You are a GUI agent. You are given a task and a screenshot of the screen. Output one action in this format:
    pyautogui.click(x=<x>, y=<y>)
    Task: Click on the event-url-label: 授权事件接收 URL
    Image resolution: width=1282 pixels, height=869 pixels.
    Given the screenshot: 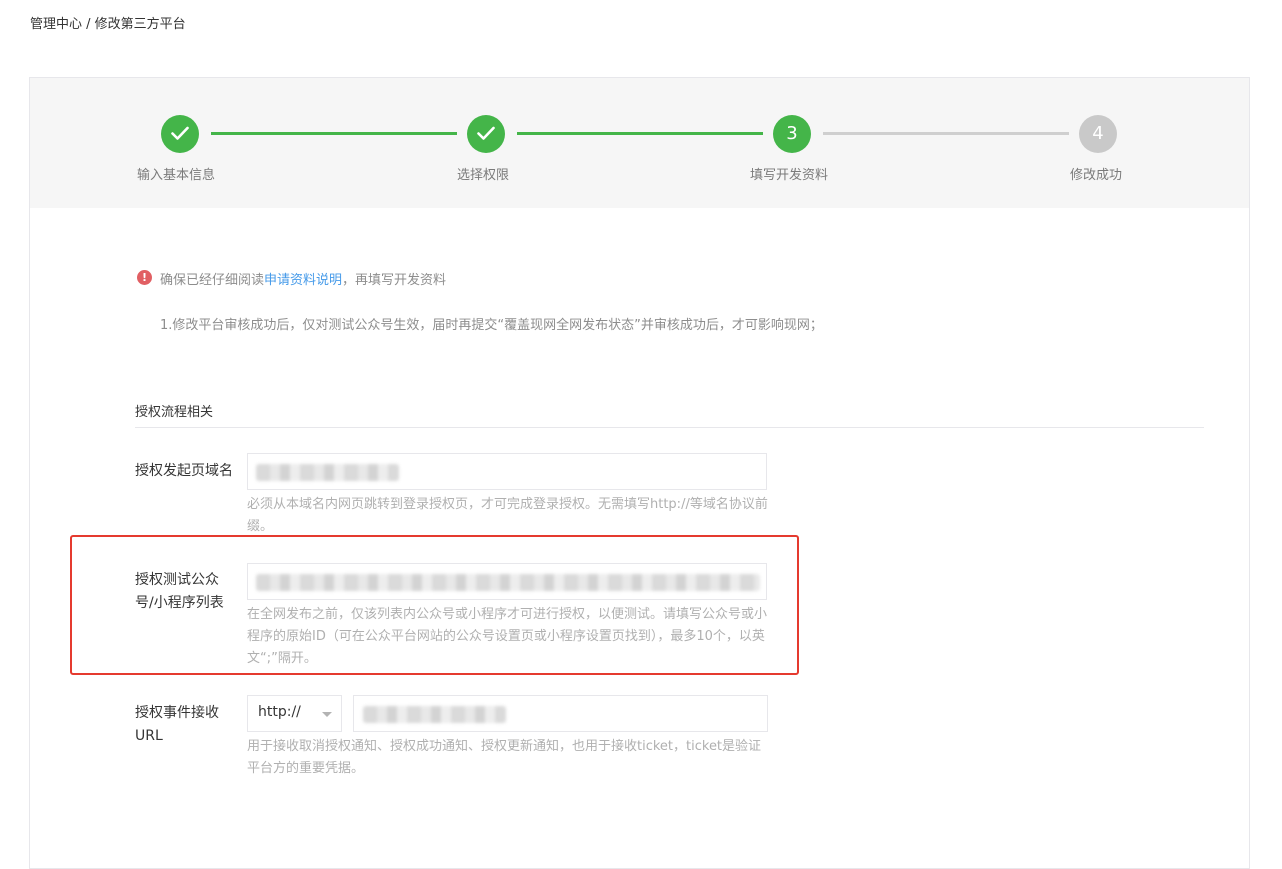 What is the action you would take?
    pyautogui.click(x=177, y=725)
    